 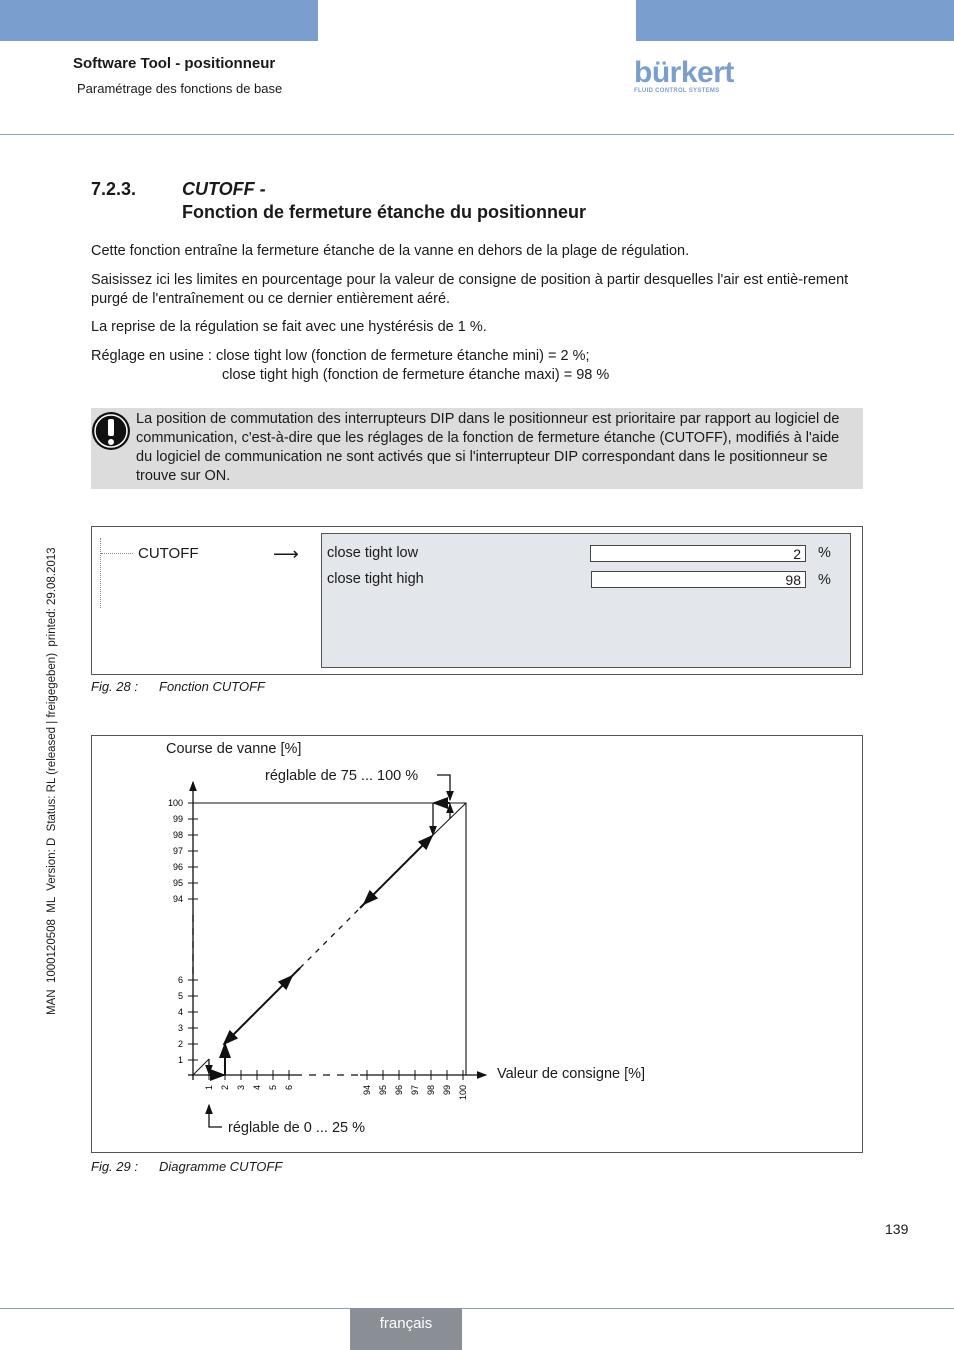 What do you see at coordinates (178, 819) in the screenshot?
I see `y-tick-label: 99` at bounding box center [178, 819].